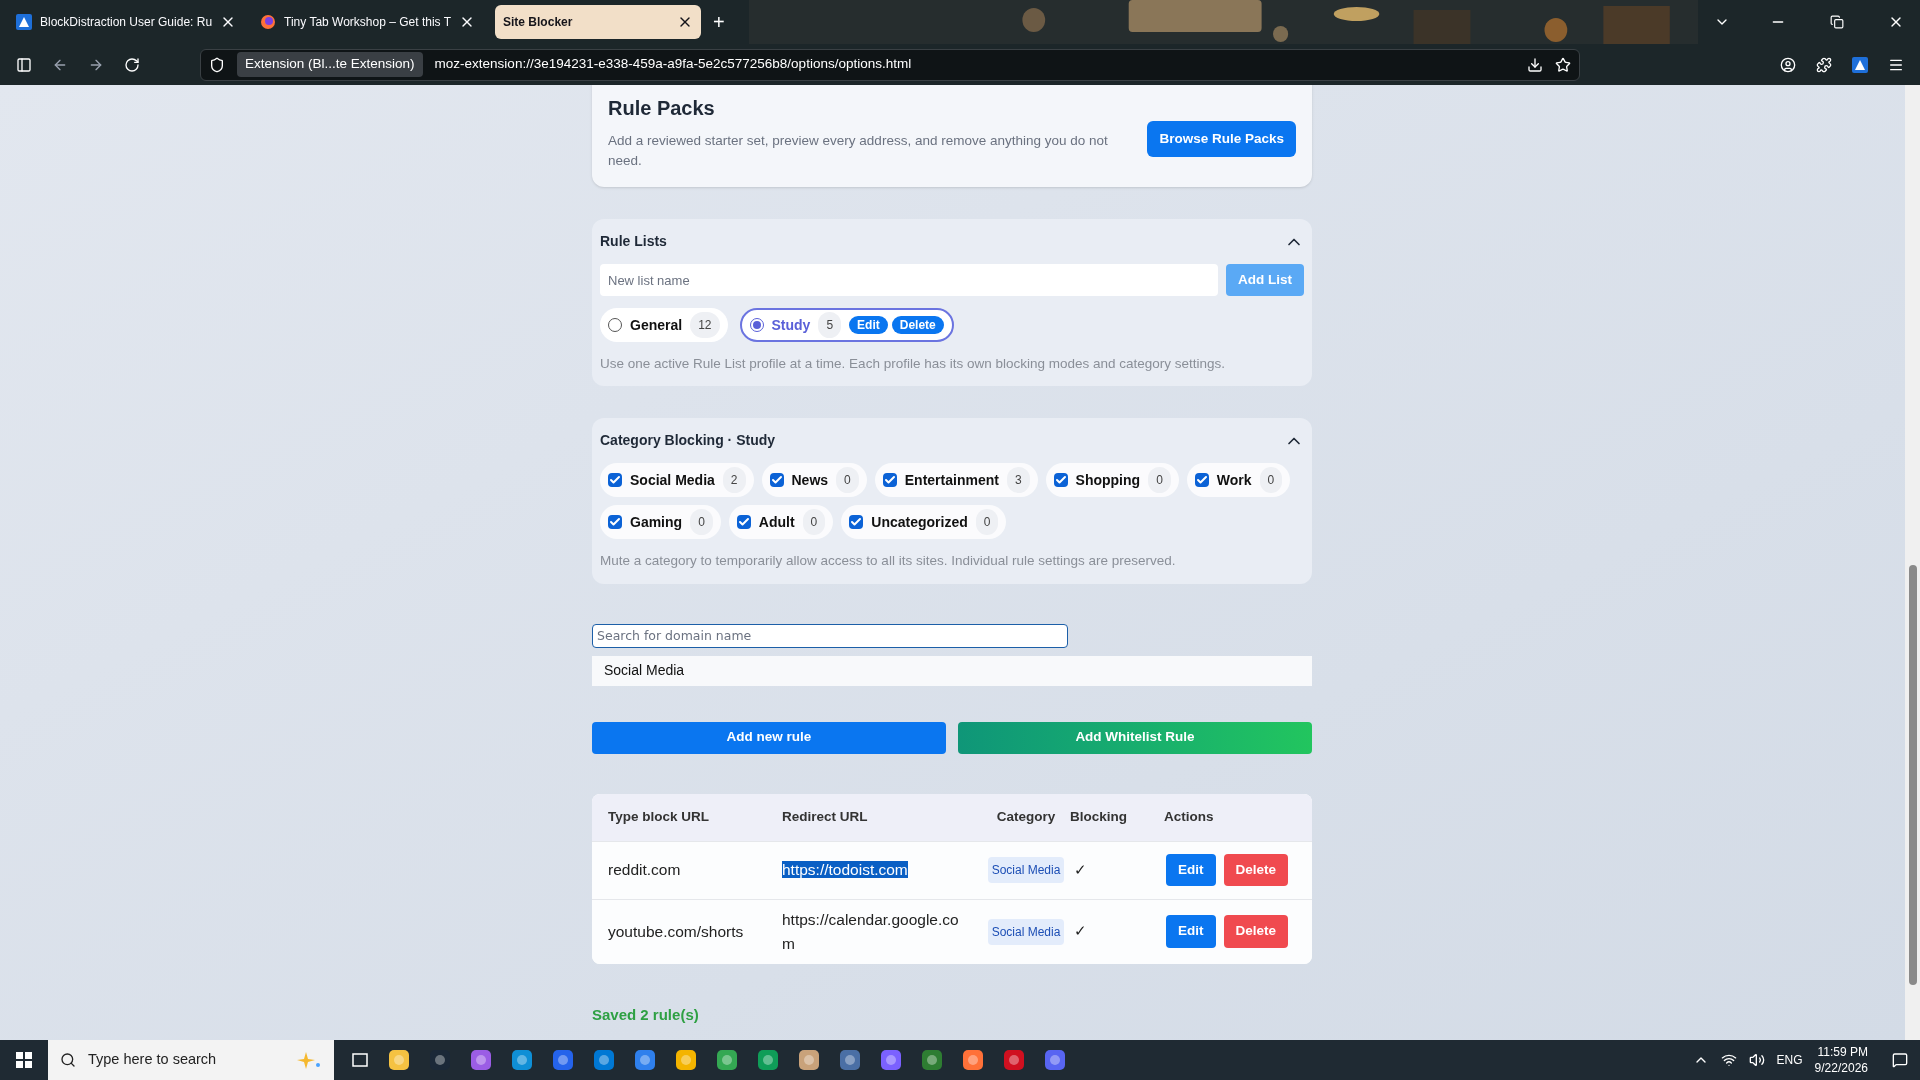 The height and width of the screenshot is (1080, 1920). Describe the element at coordinates (888, 561) in the screenshot. I see `hint-text: Mute a category to temporarily allow access to all its sites. Individual rule settings are preserved.` at that location.